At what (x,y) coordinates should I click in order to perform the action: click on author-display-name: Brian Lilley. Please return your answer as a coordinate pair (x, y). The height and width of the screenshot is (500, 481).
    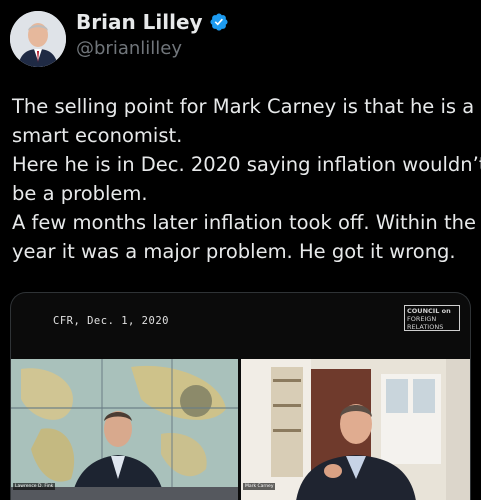
    Looking at the image, I should click on (139, 22).